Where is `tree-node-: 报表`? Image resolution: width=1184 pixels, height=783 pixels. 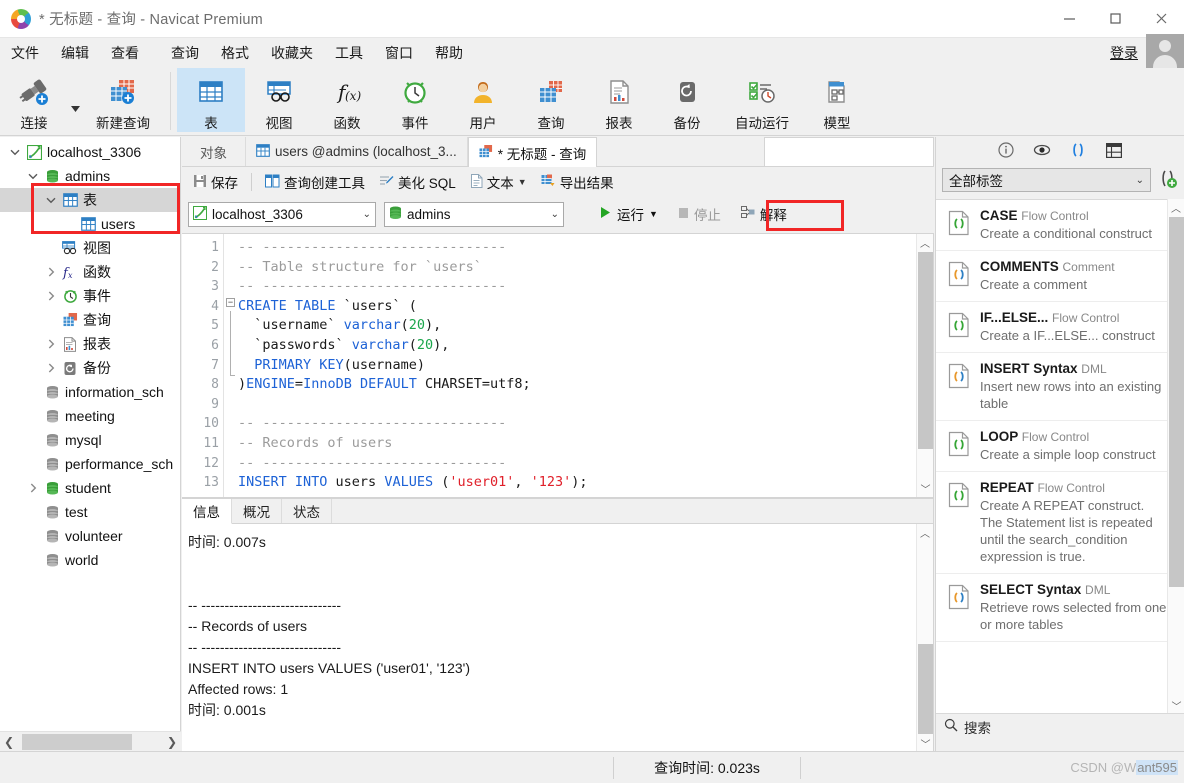 tree-node-: 报表 is located at coordinates (90, 344).